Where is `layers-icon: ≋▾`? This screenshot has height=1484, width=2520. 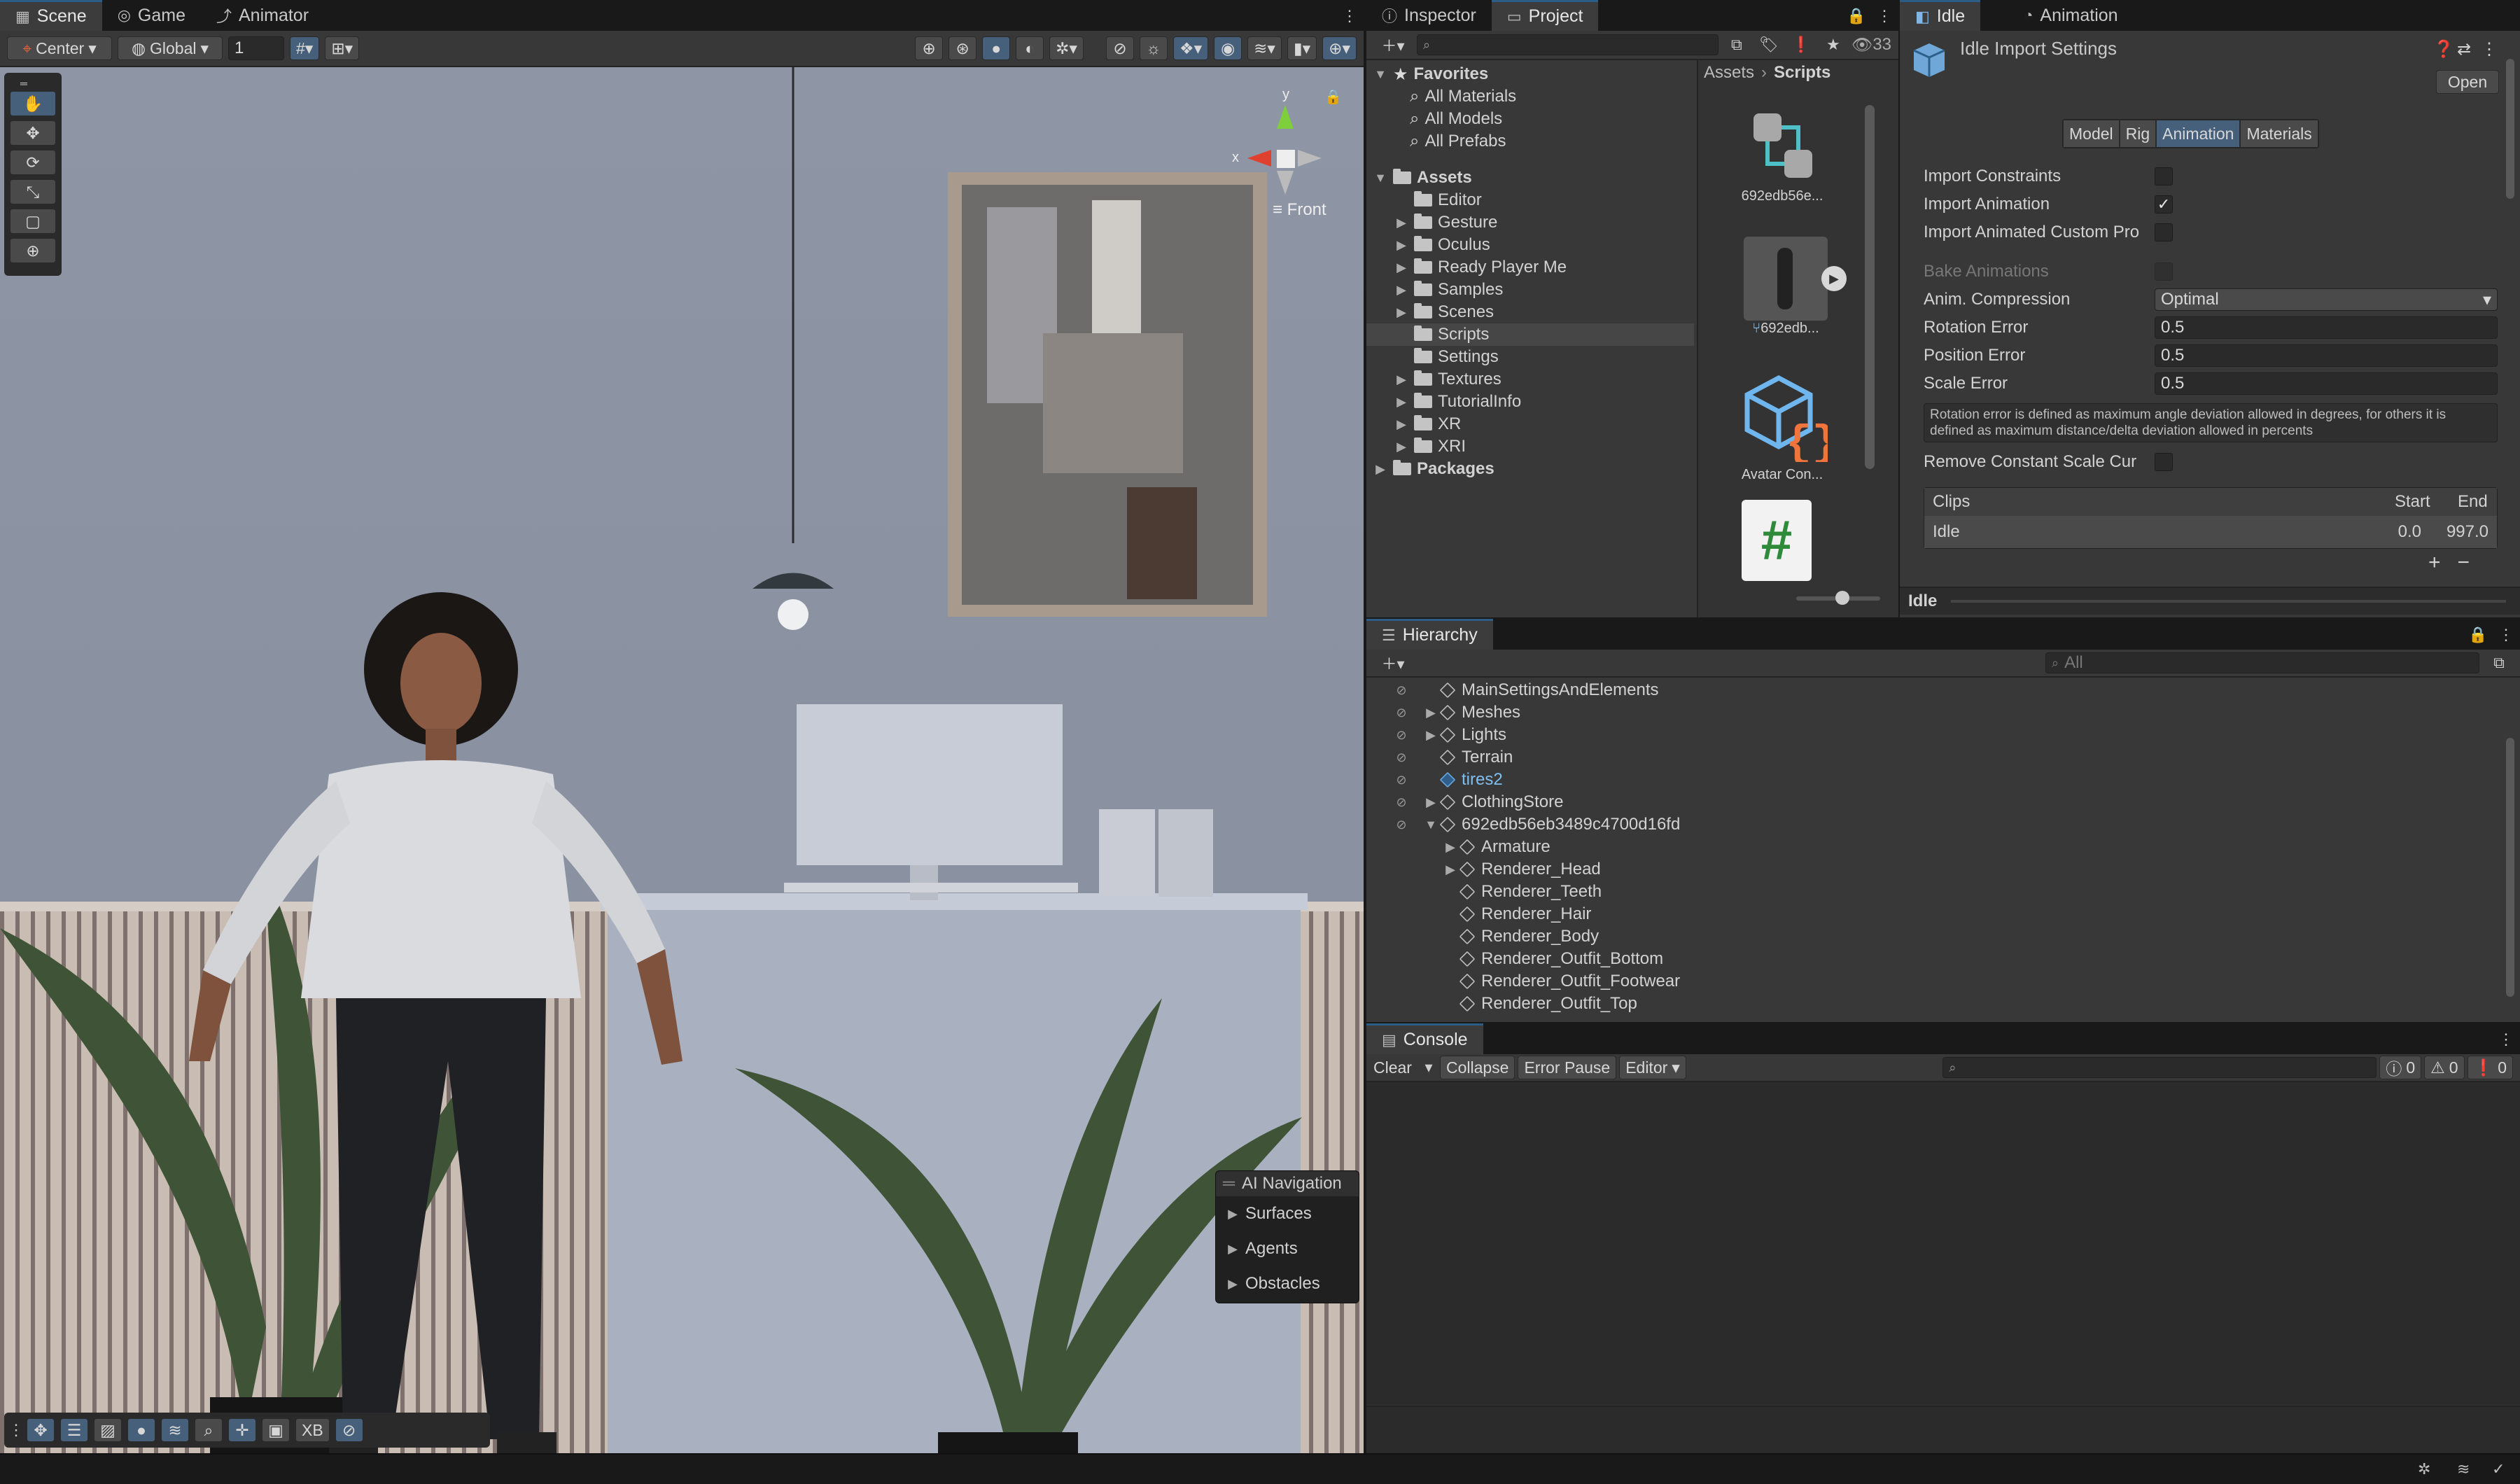 layers-icon: ≋▾ is located at coordinates (1264, 48).